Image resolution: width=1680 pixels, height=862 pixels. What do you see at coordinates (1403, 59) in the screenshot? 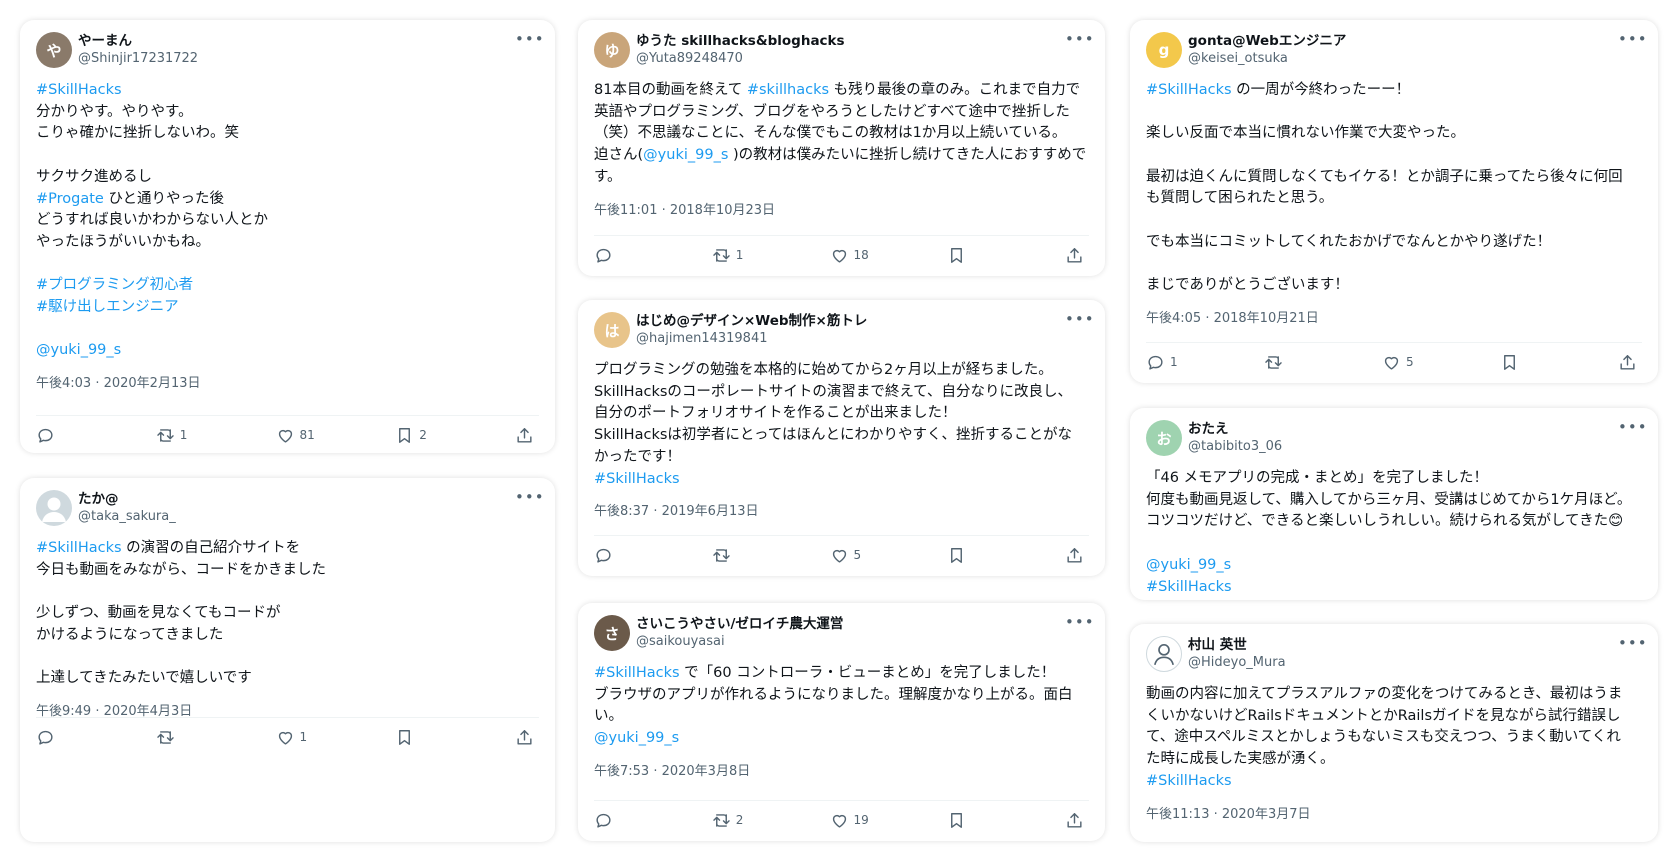
I see `user-handle: @keisei_otsuka` at bounding box center [1403, 59].